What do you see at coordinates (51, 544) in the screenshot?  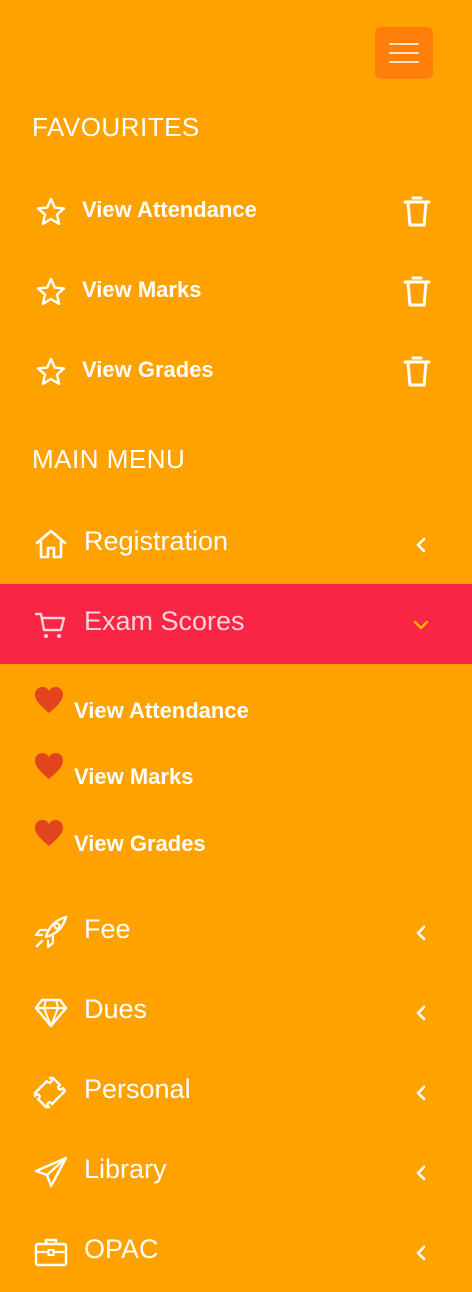 I see `home-icon` at bounding box center [51, 544].